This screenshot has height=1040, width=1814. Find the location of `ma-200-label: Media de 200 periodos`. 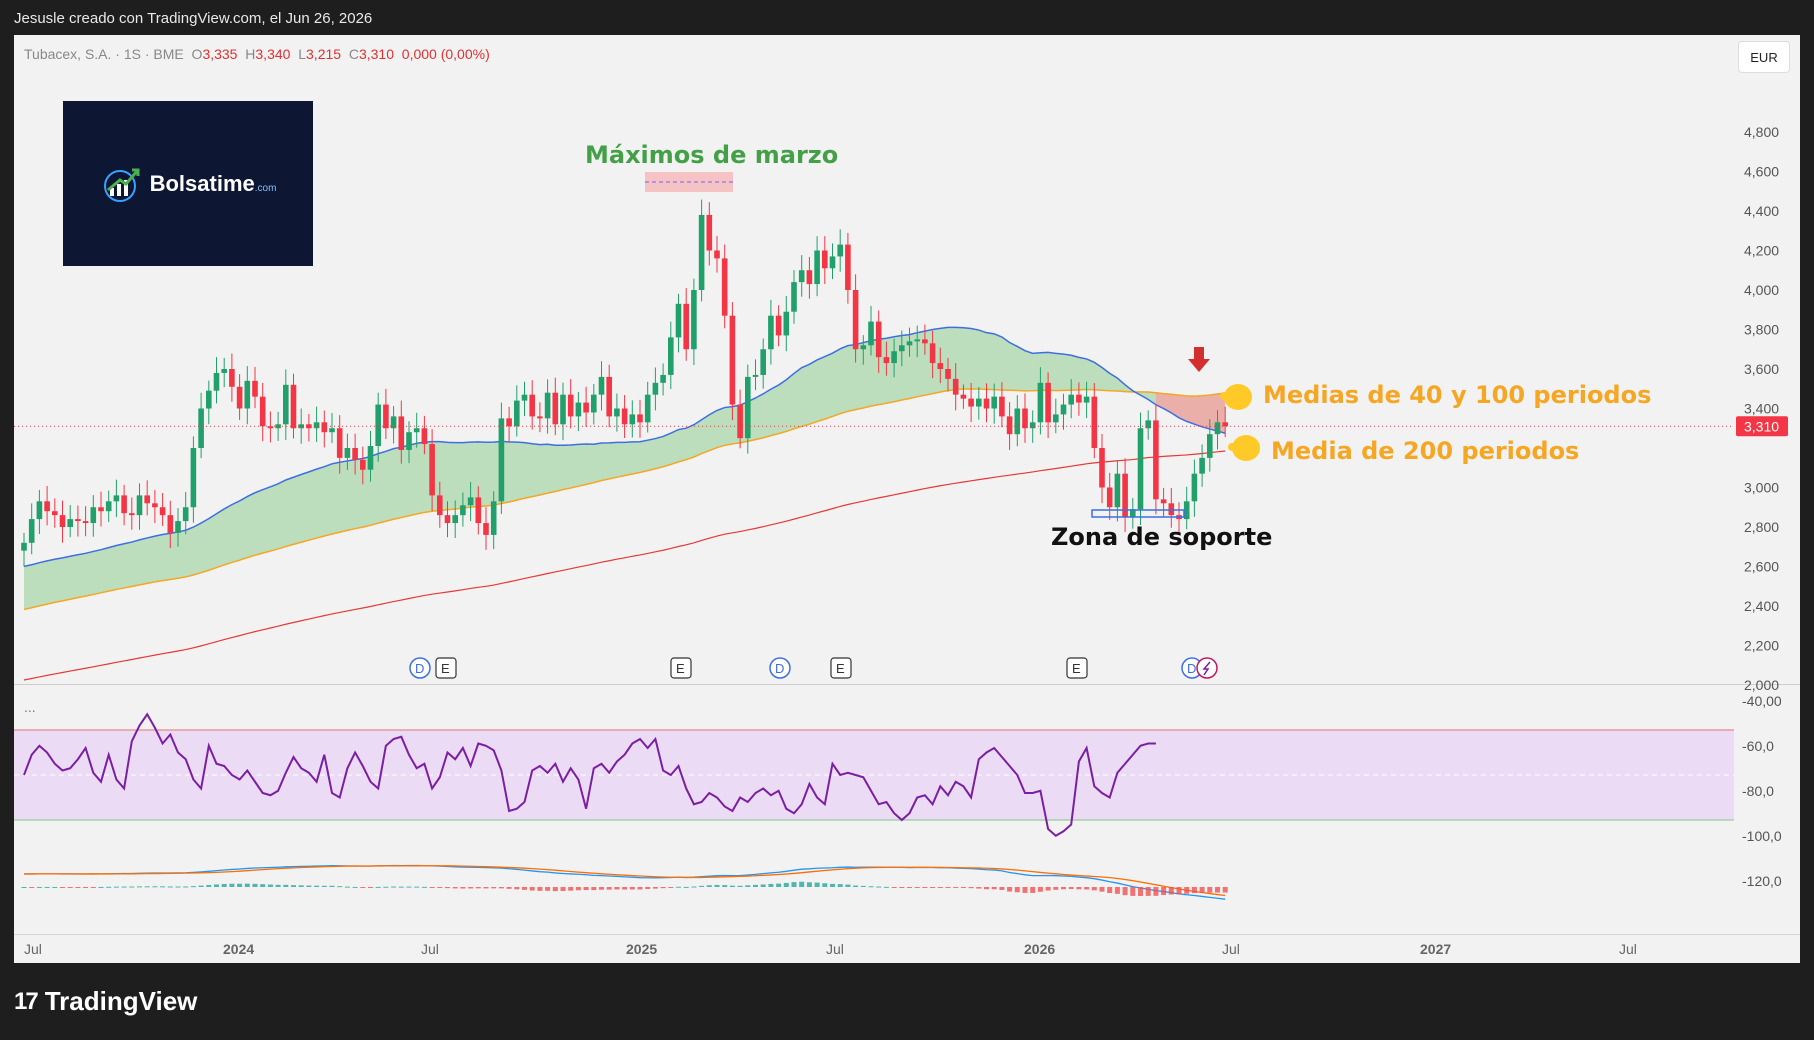

ma-200-label: Media de 200 periodos is located at coordinates (1425, 451).